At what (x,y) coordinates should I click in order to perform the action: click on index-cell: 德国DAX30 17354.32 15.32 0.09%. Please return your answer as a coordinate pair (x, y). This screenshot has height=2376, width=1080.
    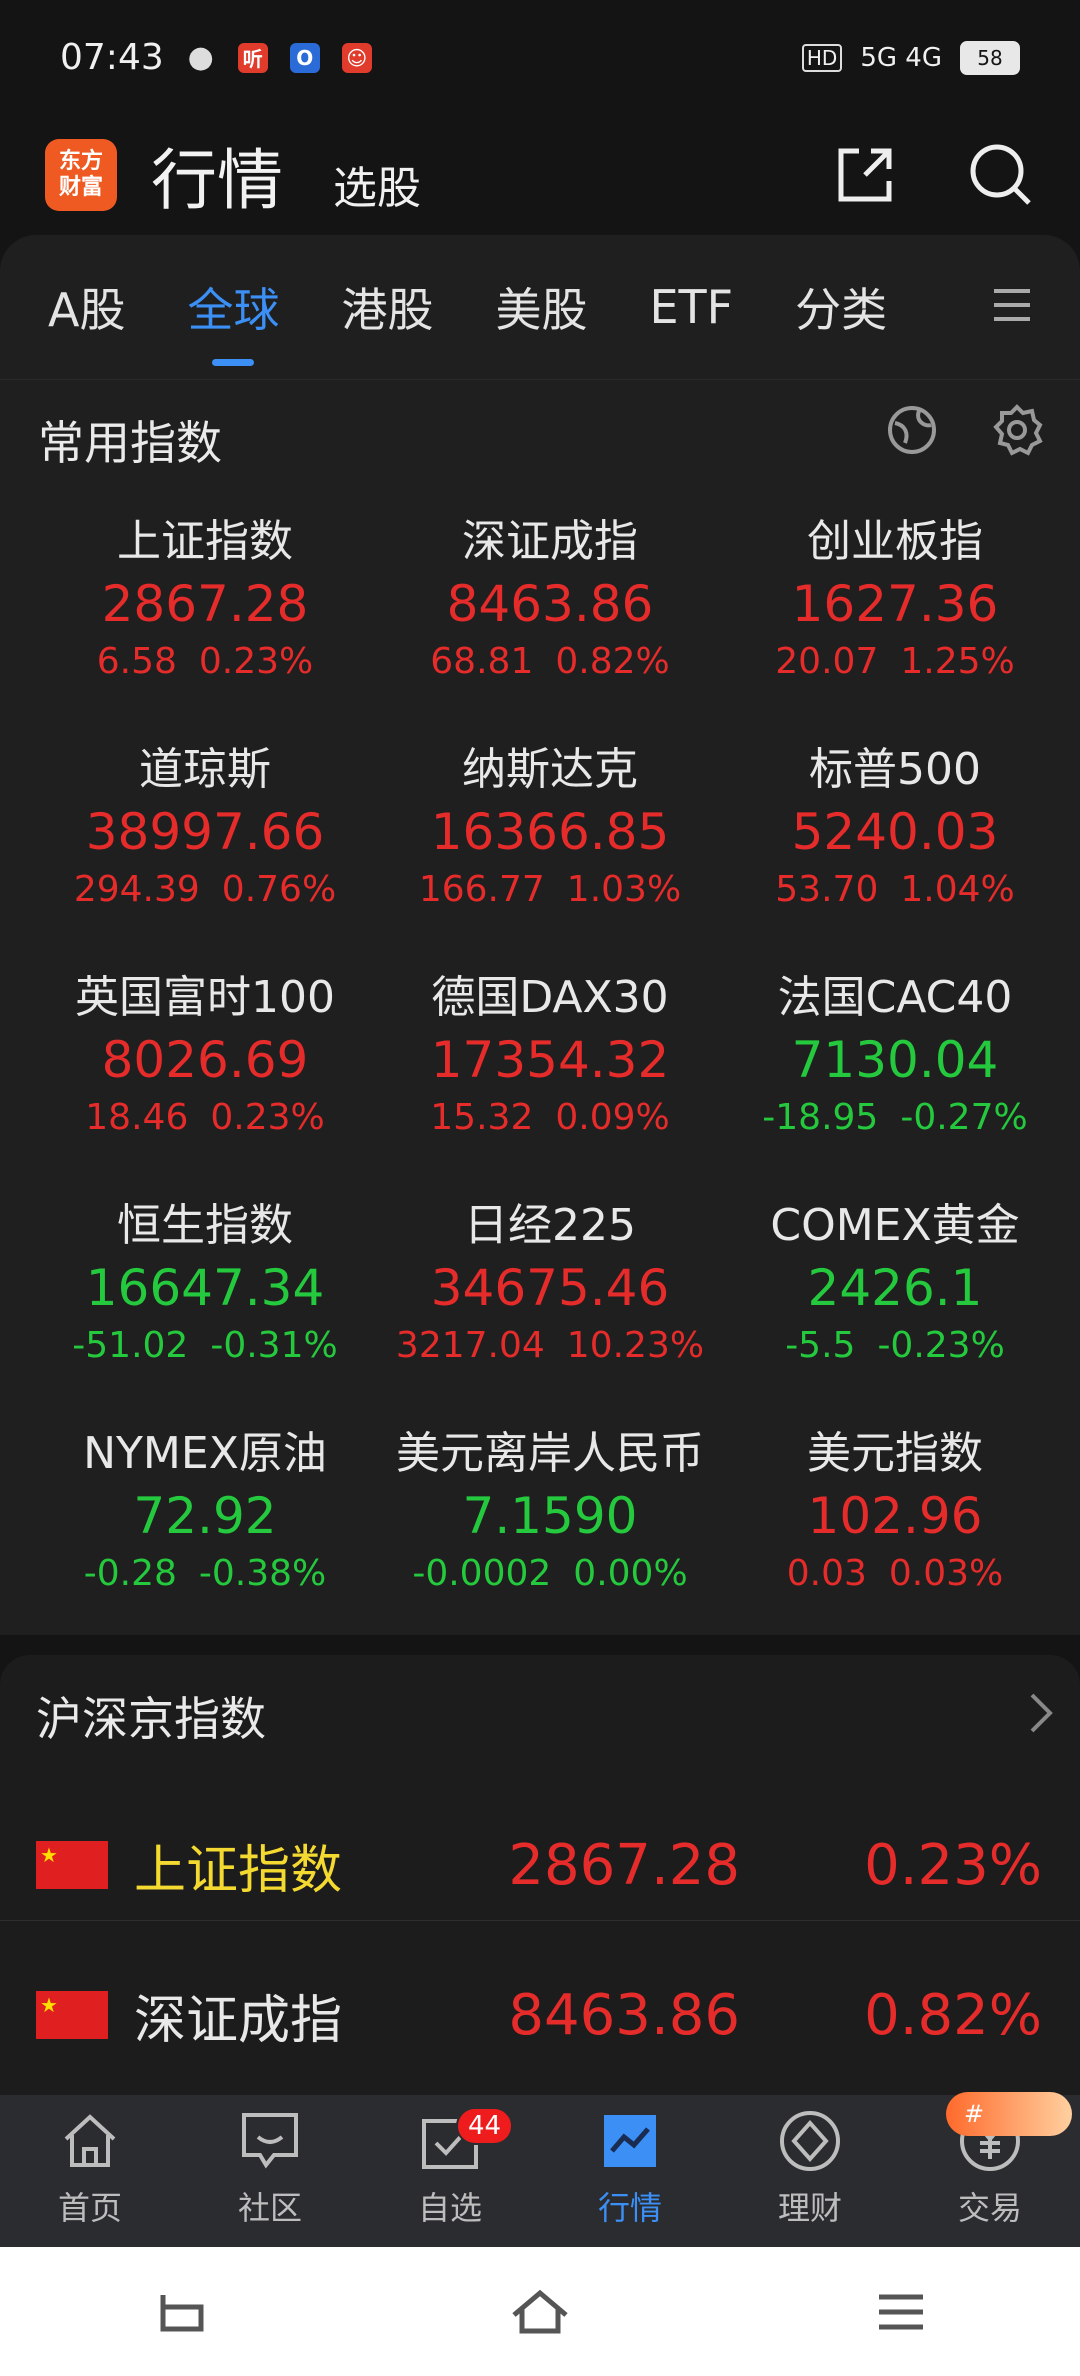
    Looking at the image, I should click on (550, 1049).